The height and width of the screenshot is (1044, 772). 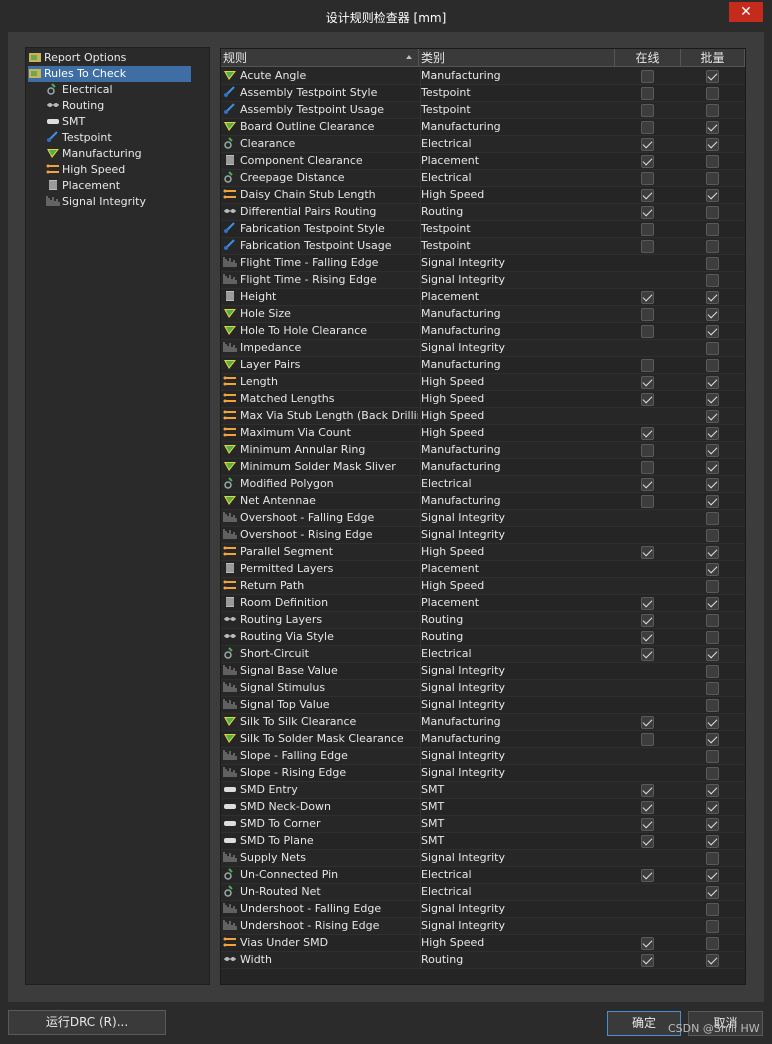 What do you see at coordinates (83, 186) in the screenshot?
I see `tree-item-placement: Placement` at bounding box center [83, 186].